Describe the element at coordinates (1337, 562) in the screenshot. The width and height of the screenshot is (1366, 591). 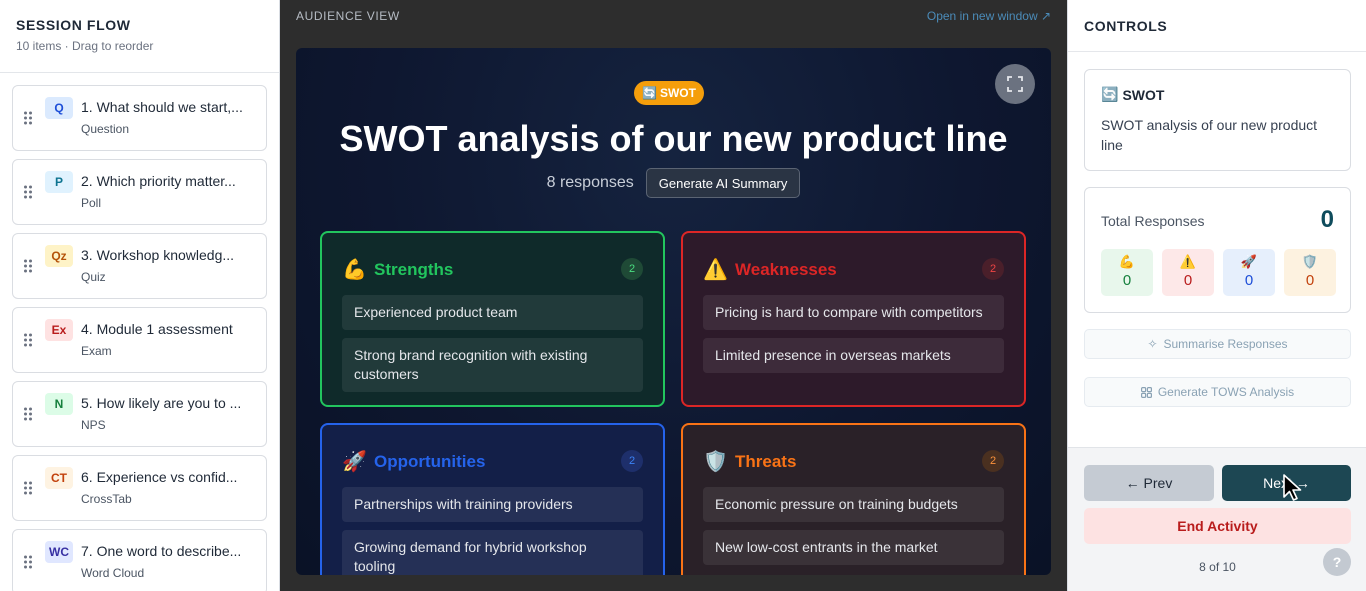
I see `help-button: ?` at that location.